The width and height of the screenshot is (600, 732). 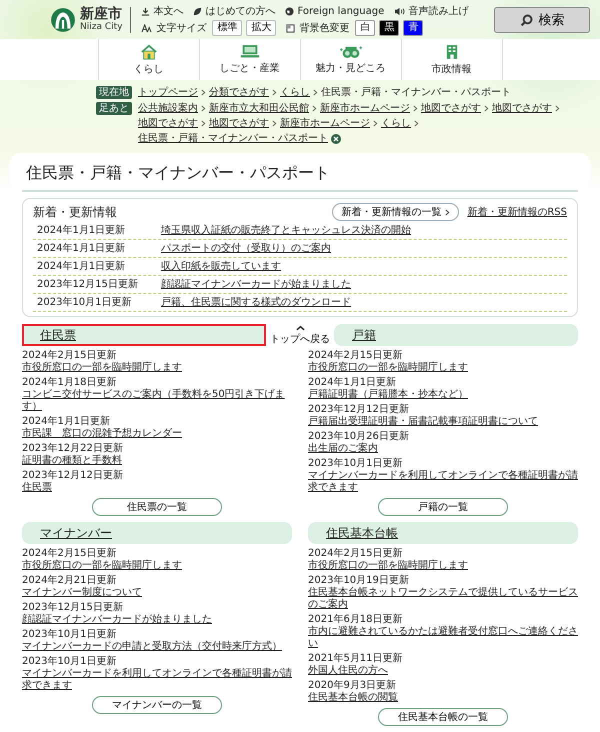 What do you see at coordinates (246, 248) in the screenshot?
I see `news-link: パスポートの交付（受取り）のご案内` at bounding box center [246, 248].